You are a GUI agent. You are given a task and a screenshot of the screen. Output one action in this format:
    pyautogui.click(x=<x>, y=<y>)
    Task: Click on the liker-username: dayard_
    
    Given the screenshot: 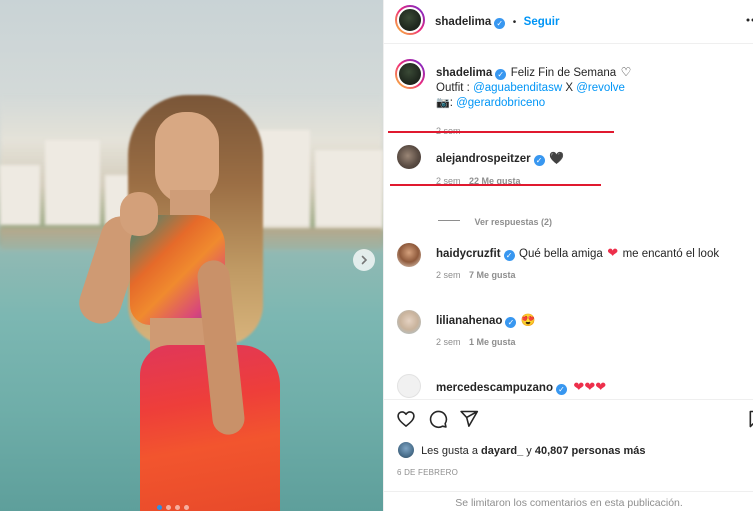 What is the action you would take?
    pyautogui.click(x=502, y=451)
    